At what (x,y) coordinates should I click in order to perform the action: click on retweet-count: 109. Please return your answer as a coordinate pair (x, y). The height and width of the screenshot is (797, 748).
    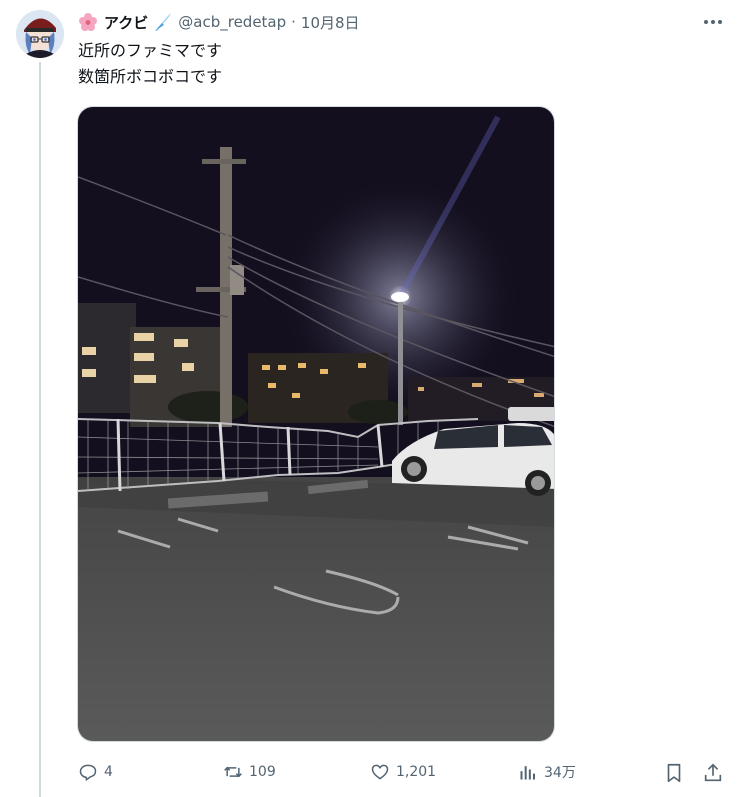
    Looking at the image, I should click on (262, 772).